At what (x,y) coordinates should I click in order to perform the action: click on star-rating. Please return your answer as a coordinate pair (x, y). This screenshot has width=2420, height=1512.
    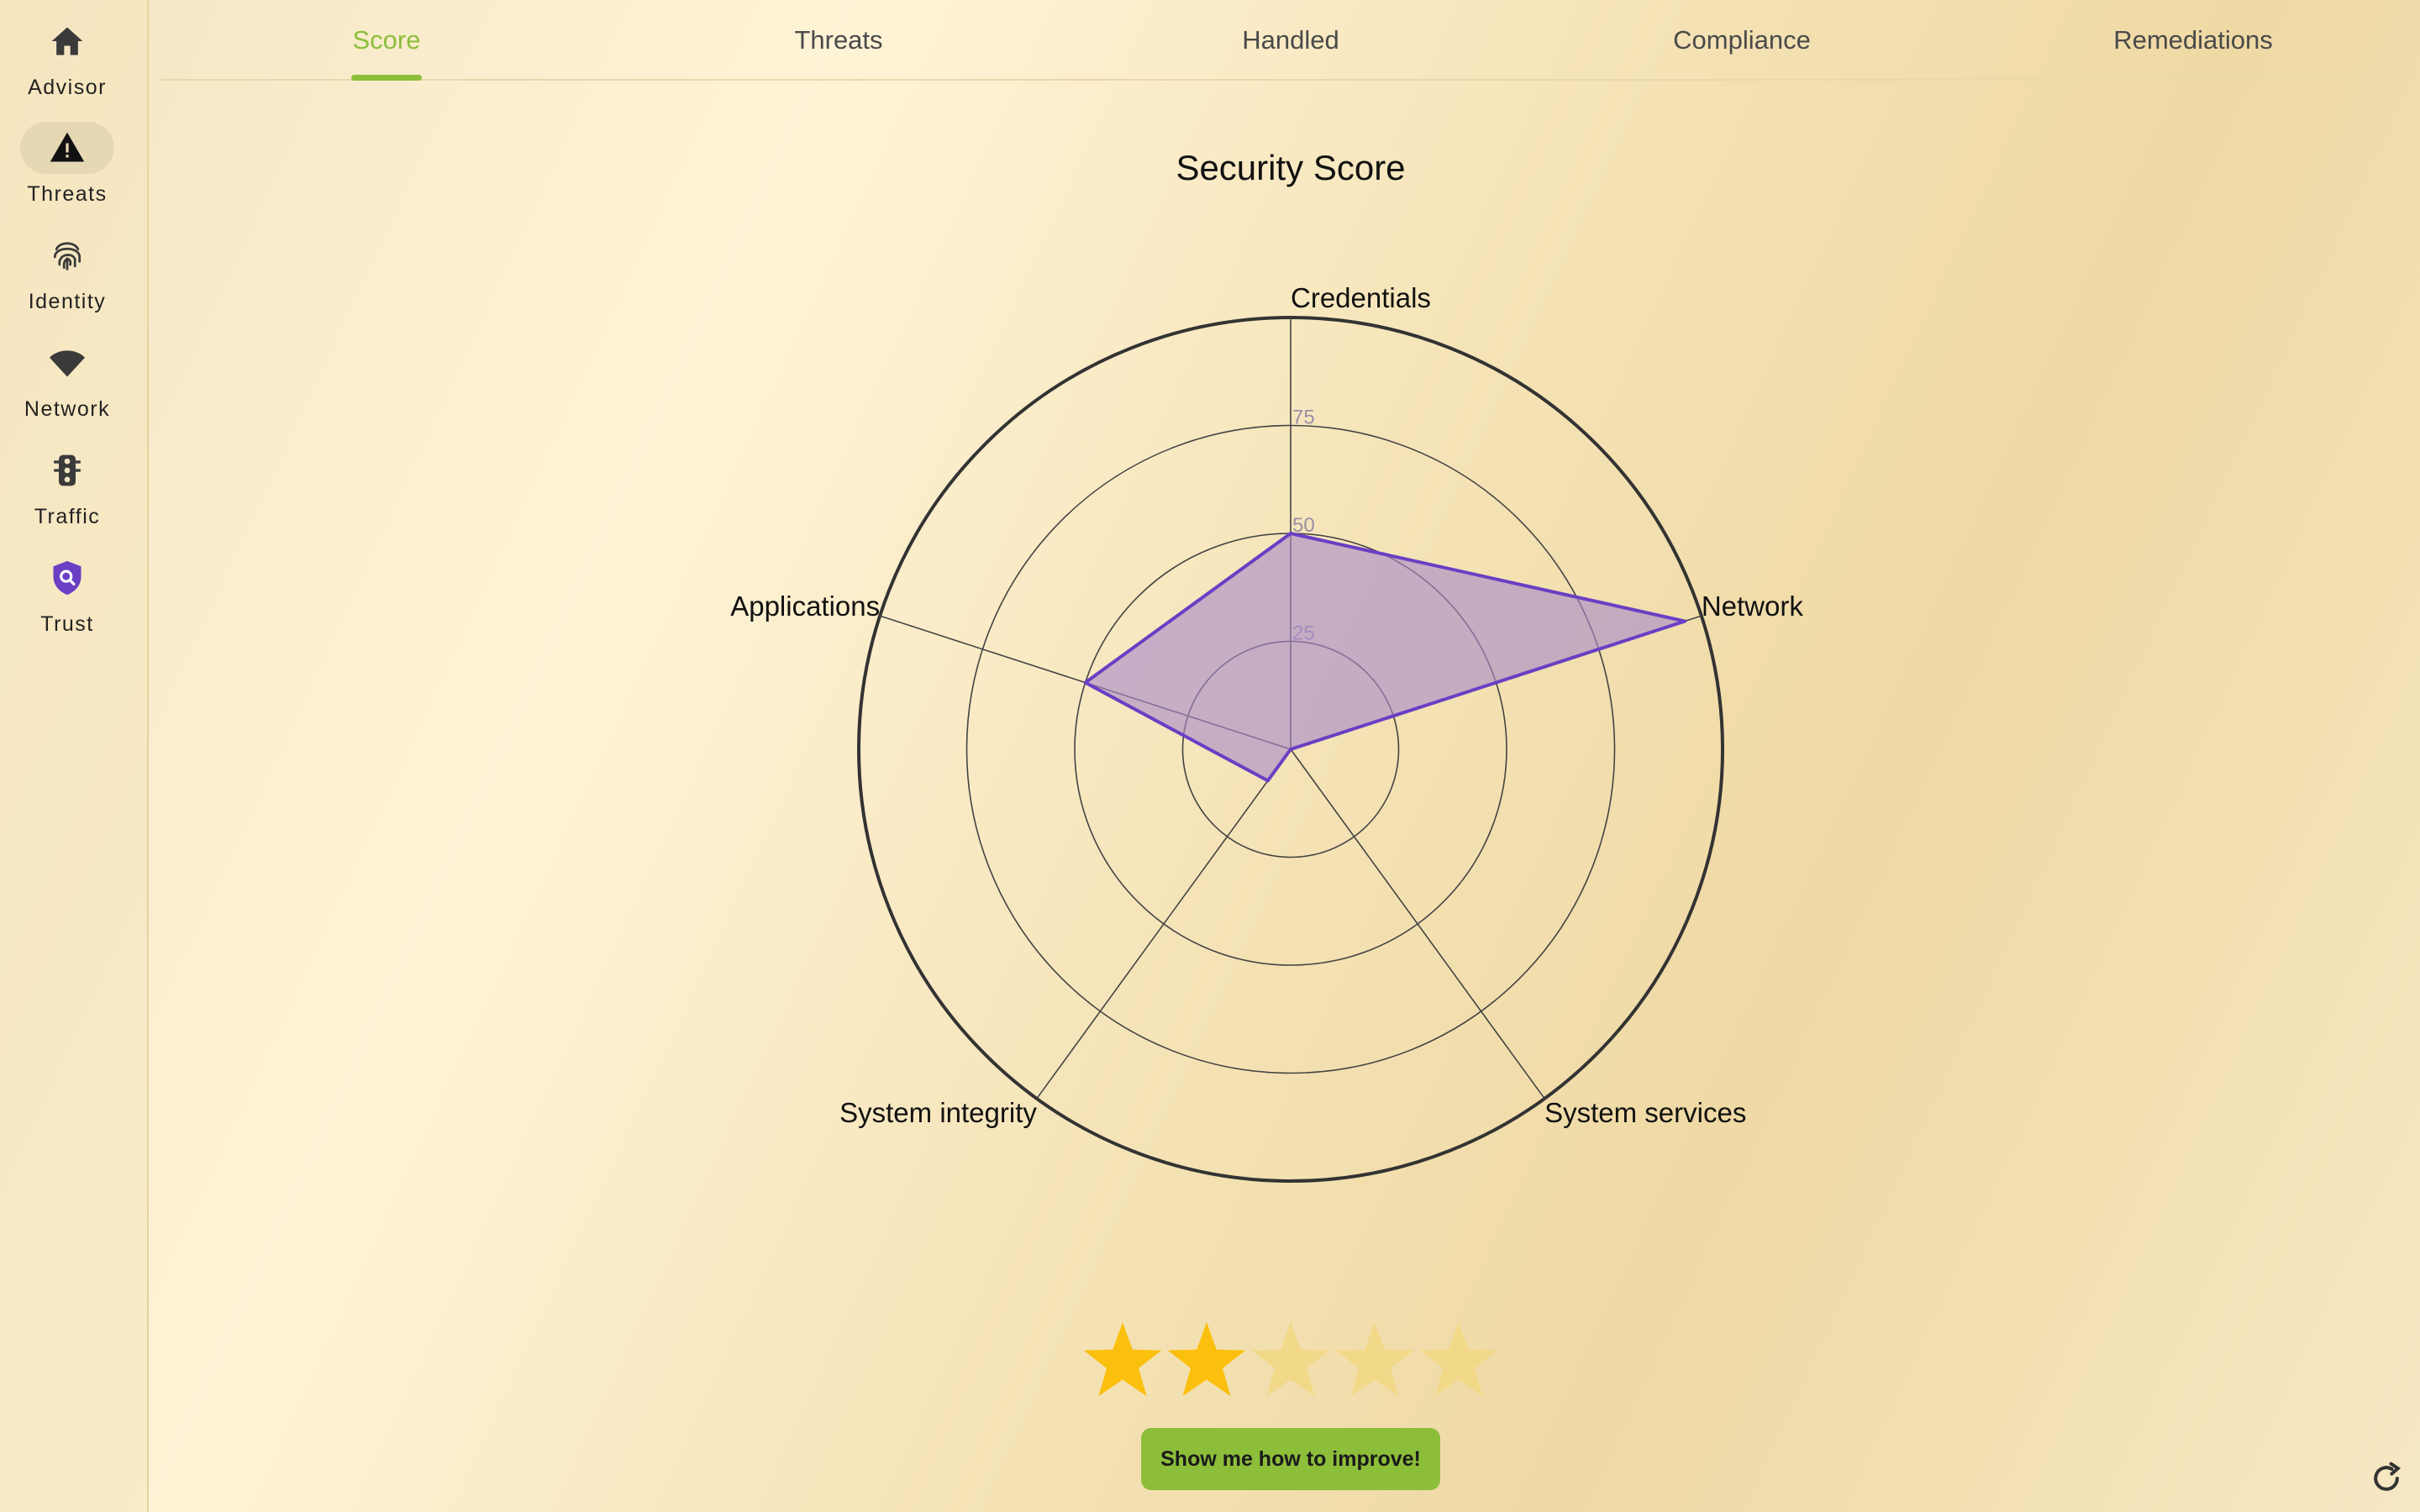
    Looking at the image, I should click on (1291, 1361).